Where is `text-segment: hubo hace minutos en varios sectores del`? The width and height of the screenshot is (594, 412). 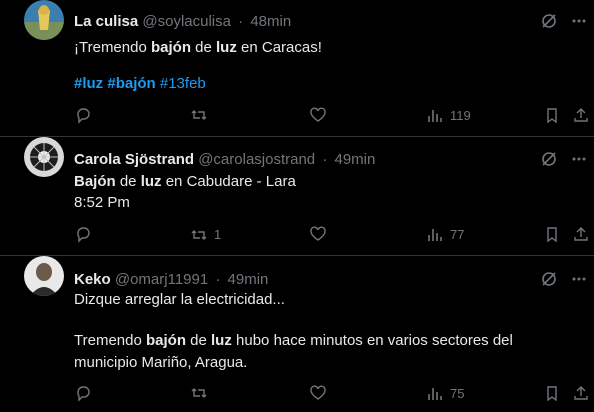 text-segment: hubo hace minutos en varios sectores del is located at coordinates (372, 340).